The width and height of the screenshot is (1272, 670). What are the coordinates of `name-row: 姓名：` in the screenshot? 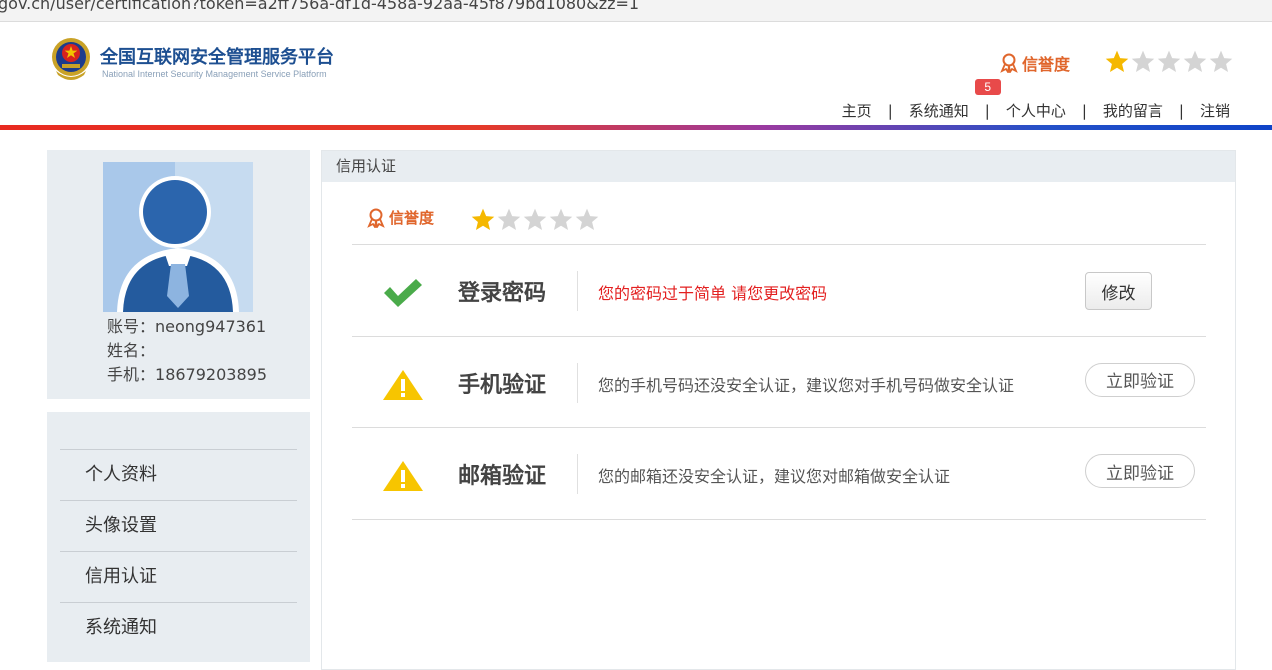 It's located at (131, 350).